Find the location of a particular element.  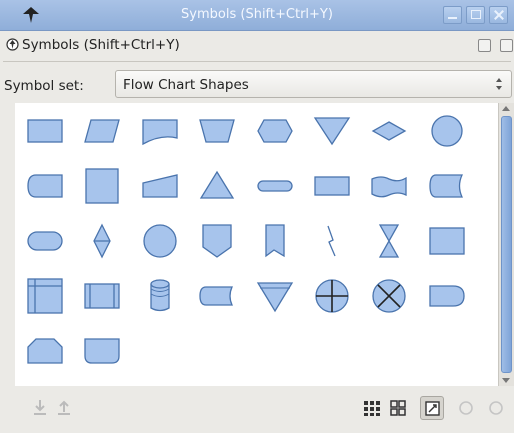

dock-title: Symbols (Shift+Ctrl+Y) is located at coordinates (101, 45).